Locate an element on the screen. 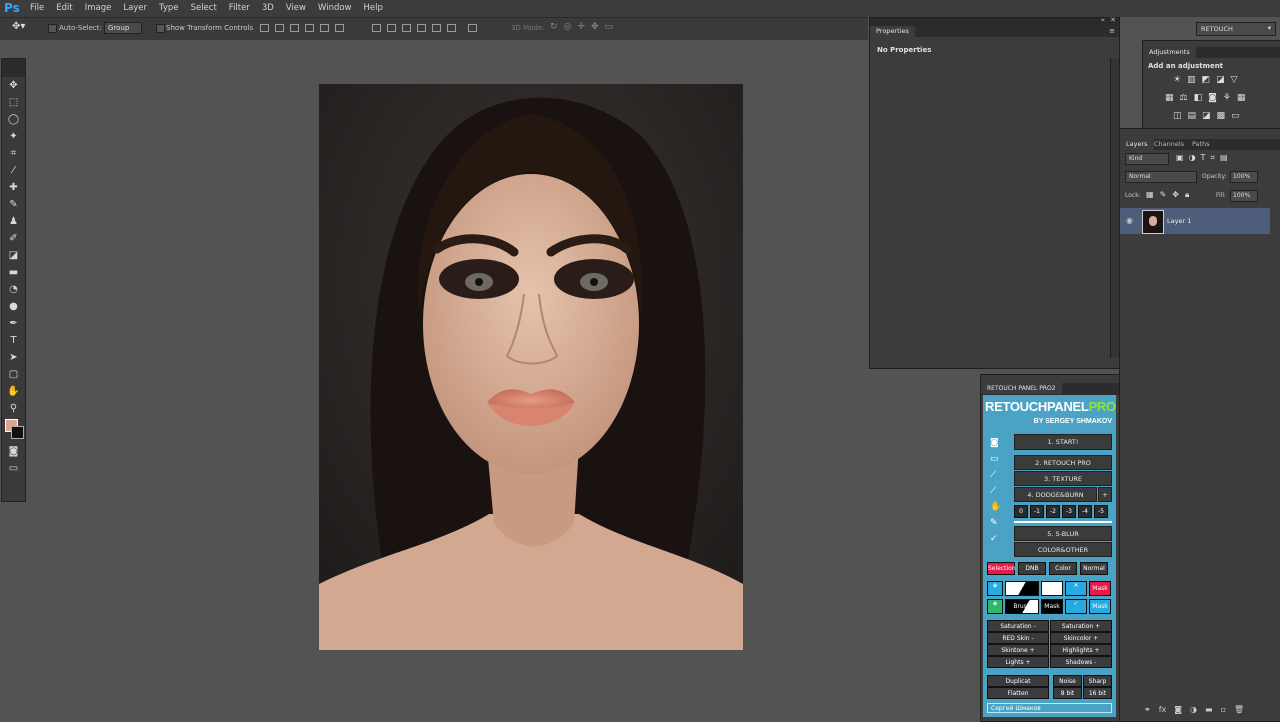 The width and height of the screenshot is (1280, 722). level-button-4: -4 is located at coordinates (1085, 511).